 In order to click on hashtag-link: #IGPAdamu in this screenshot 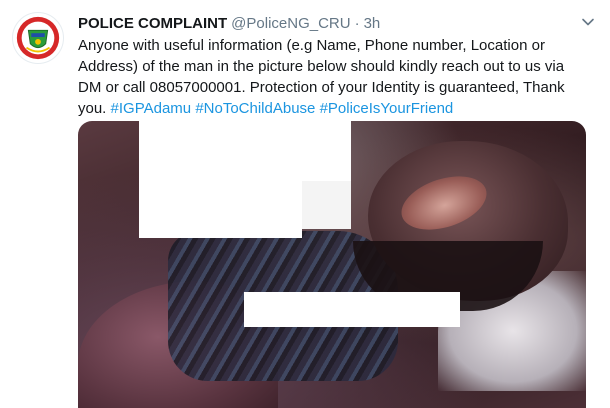, I will do `click(151, 108)`.